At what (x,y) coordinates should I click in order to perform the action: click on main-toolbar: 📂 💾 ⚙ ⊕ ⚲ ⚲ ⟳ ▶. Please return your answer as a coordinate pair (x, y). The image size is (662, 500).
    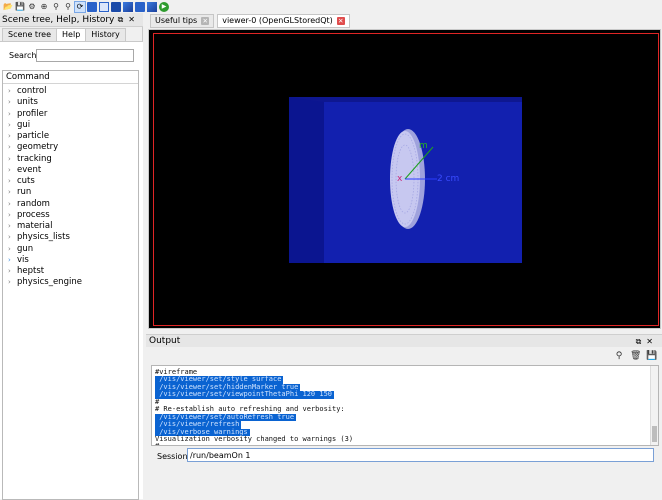
    Looking at the image, I should click on (331, 6).